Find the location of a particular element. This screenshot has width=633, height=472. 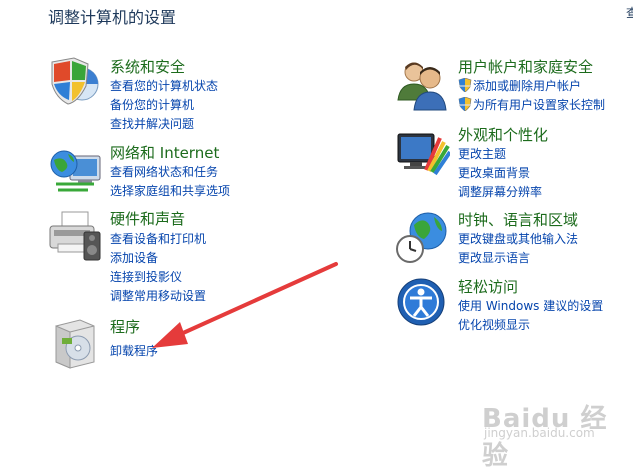

category-title-ease-of-access: 轻松访问 is located at coordinates (488, 286).